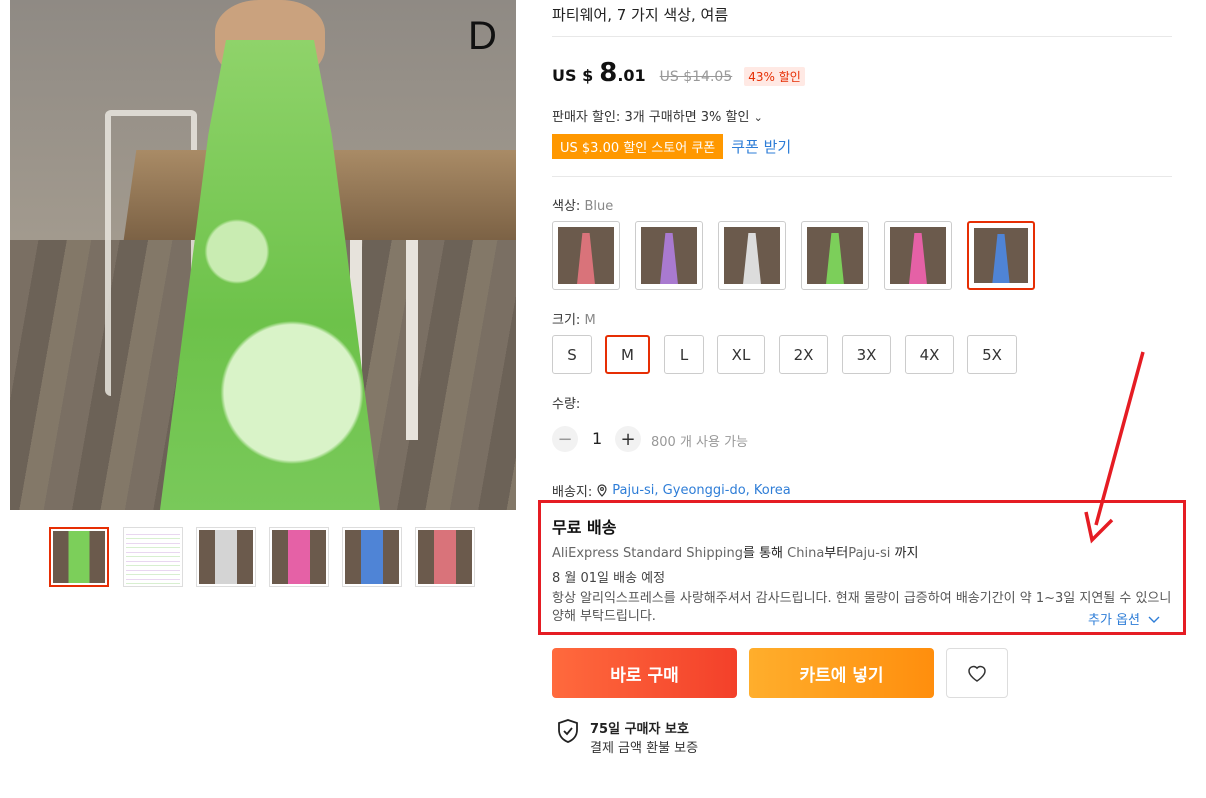 Image resolution: width=1206 pixels, height=798 pixels. What do you see at coordinates (765, 553) in the screenshot?
I see `shipping-method-connector: 를 통해` at bounding box center [765, 553].